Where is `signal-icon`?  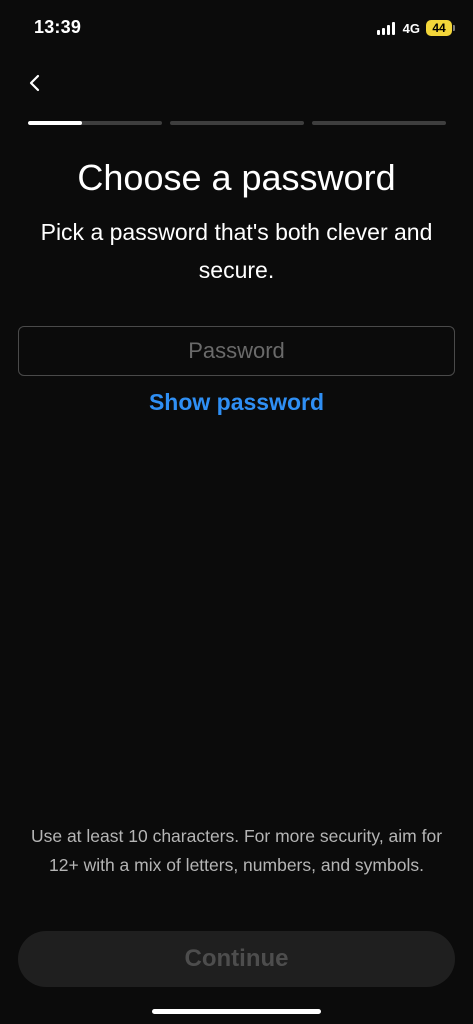 signal-icon is located at coordinates (386, 28).